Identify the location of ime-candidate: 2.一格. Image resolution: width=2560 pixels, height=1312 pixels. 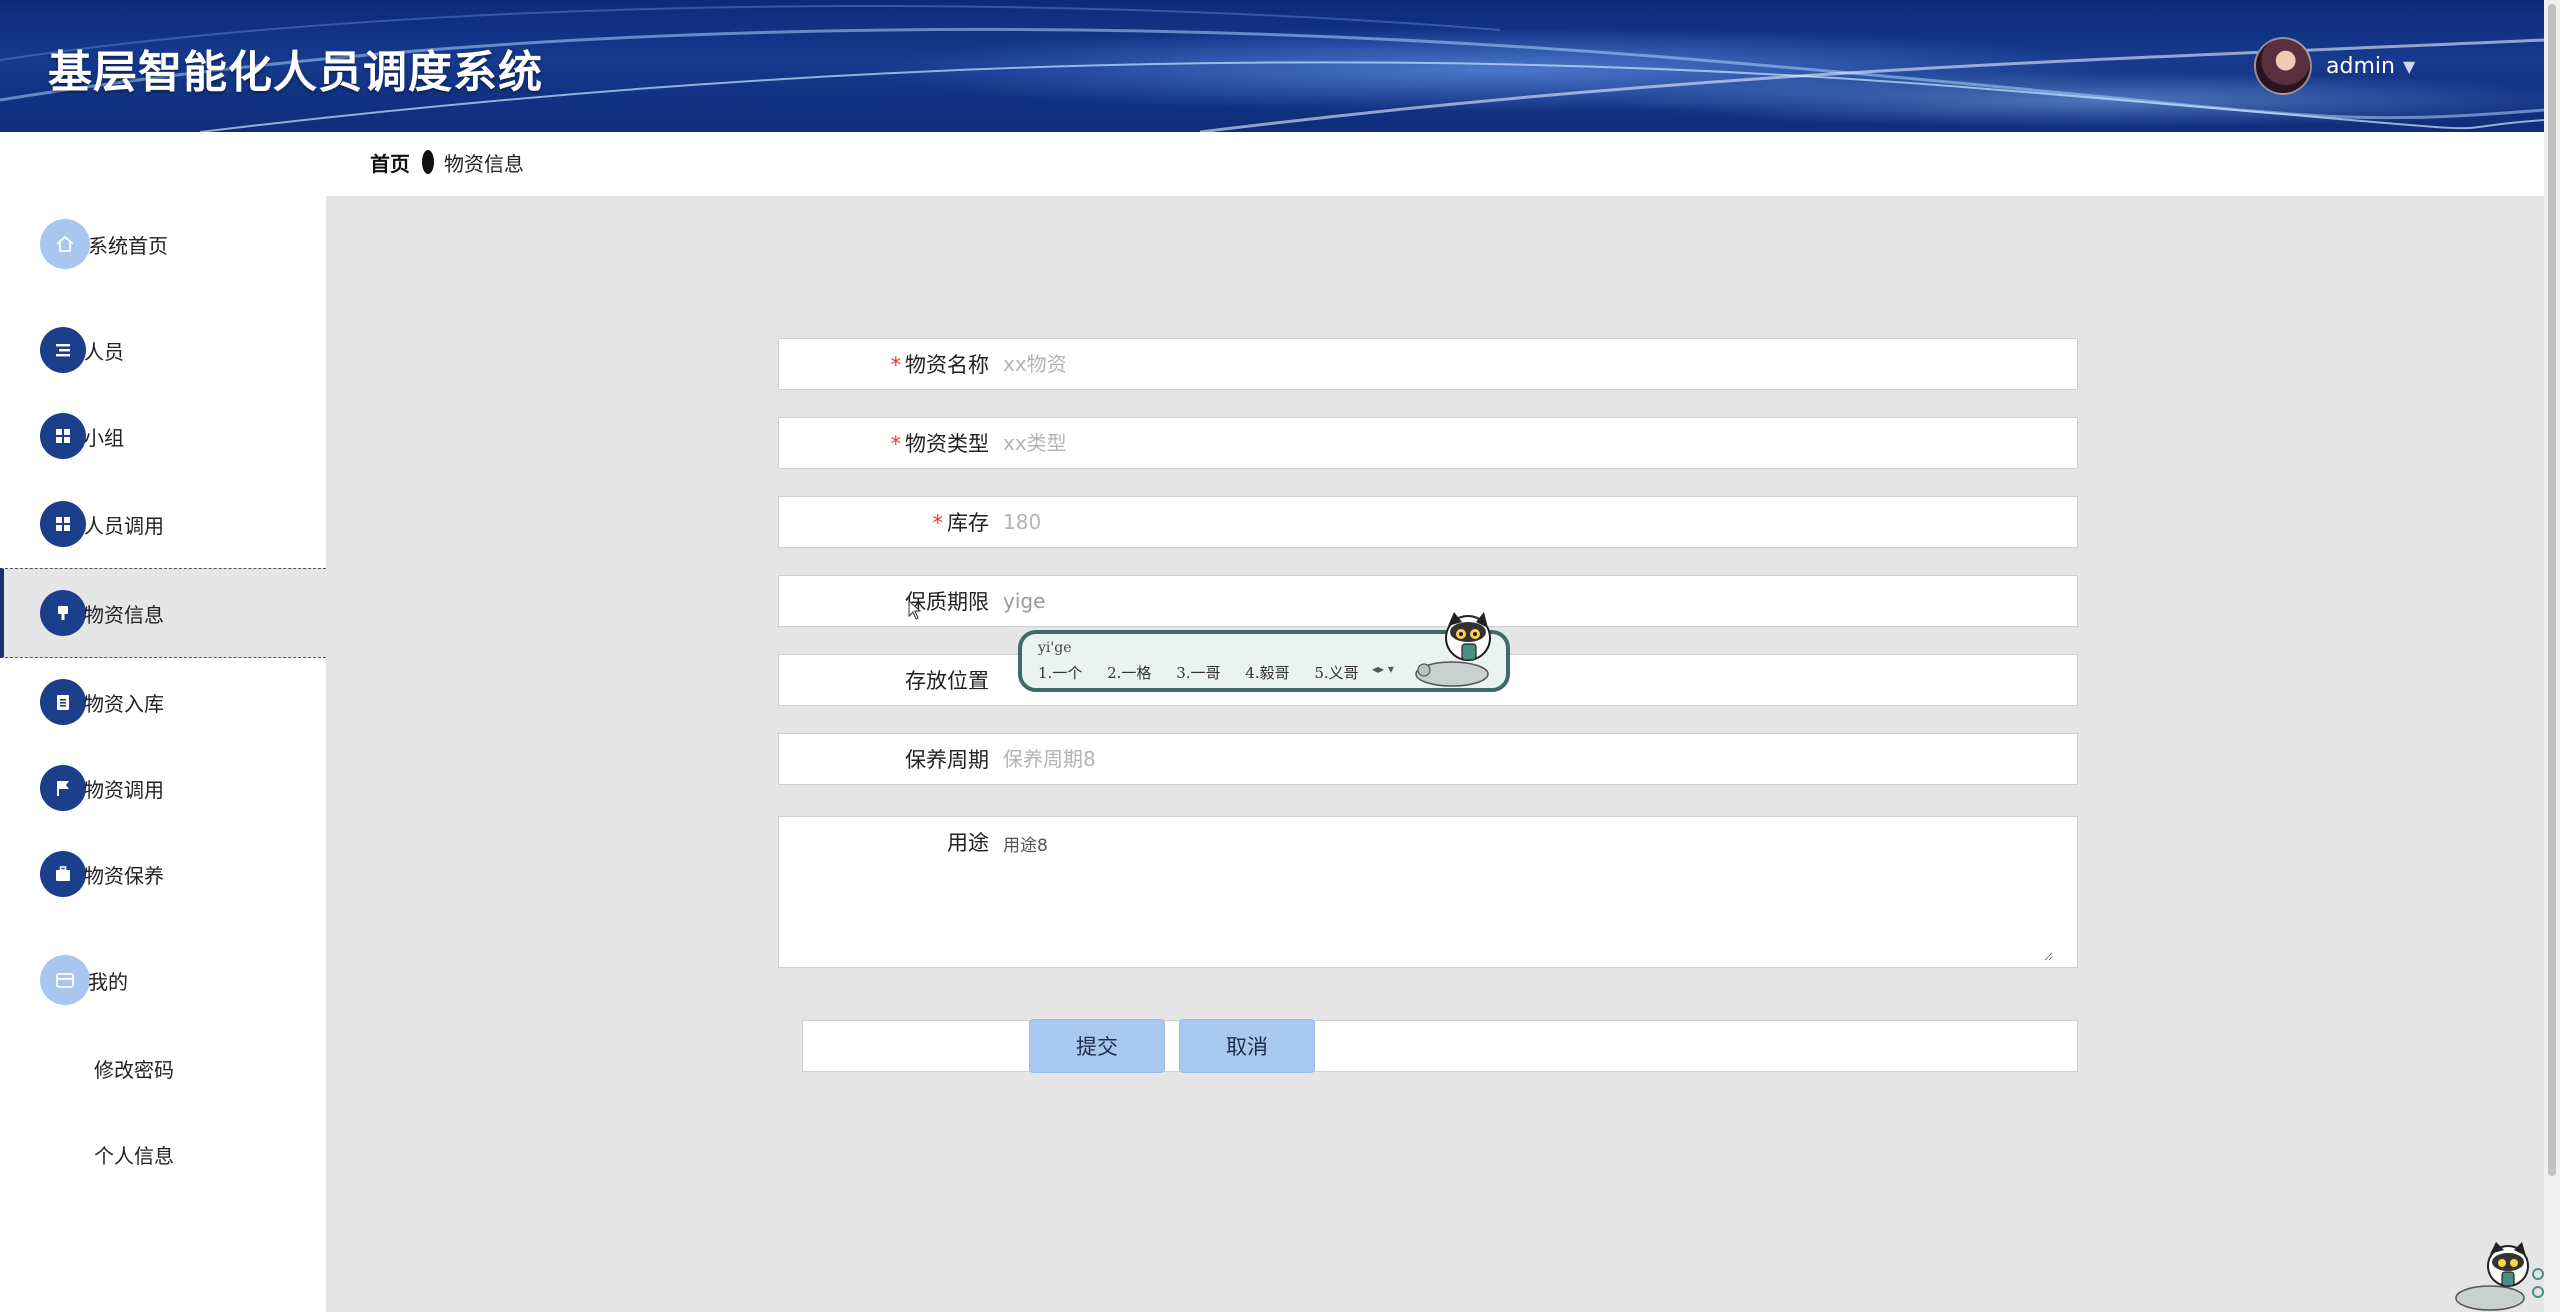
(1129, 673).